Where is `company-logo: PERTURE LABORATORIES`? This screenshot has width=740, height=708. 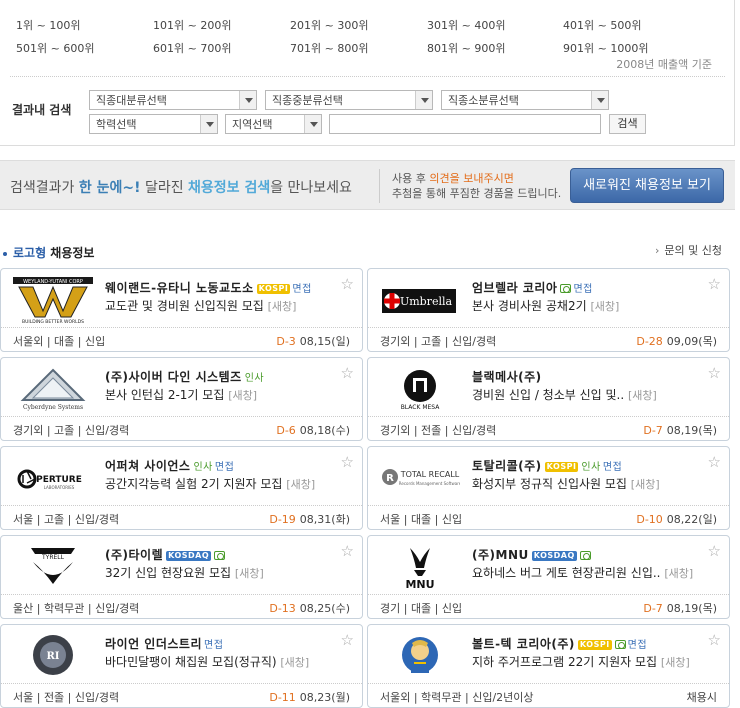 company-logo: PERTURE LABORATORIES is located at coordinates (53, 478).